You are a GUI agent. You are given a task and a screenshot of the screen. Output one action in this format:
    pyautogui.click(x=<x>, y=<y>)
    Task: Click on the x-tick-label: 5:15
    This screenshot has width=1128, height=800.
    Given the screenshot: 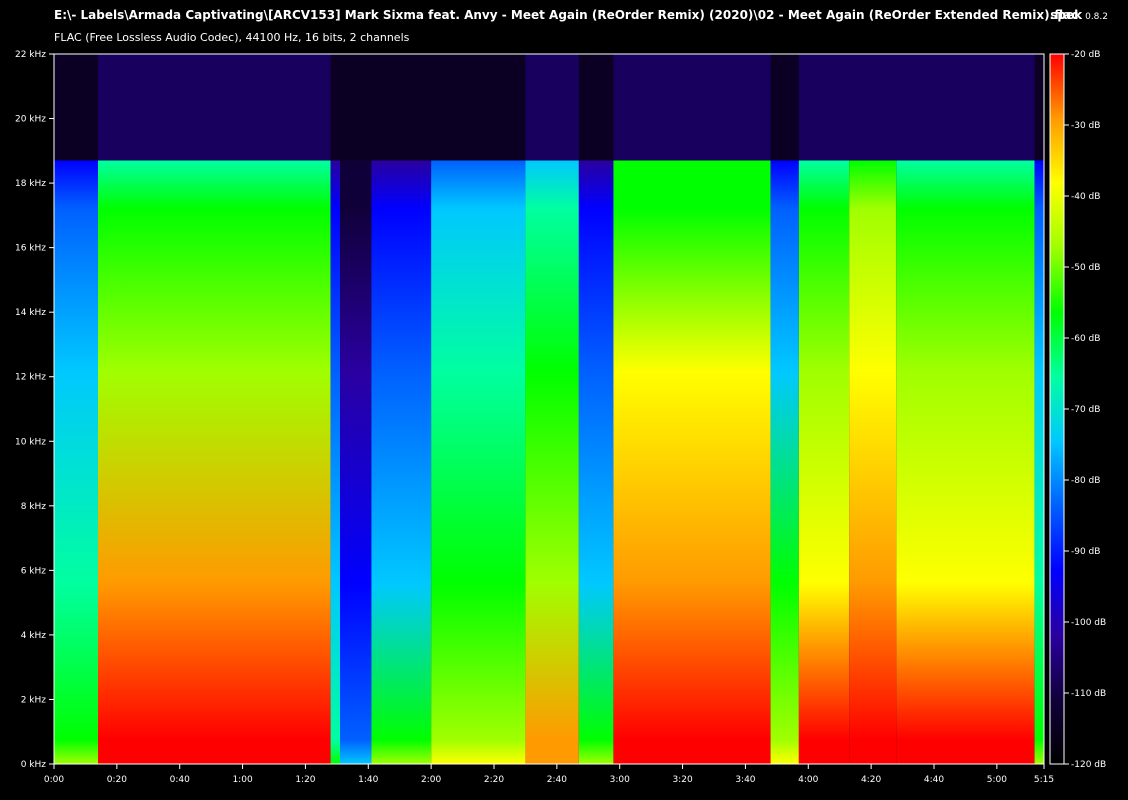 What is the action you would take?
    pyautogui.click(x=1044, y=780)
    